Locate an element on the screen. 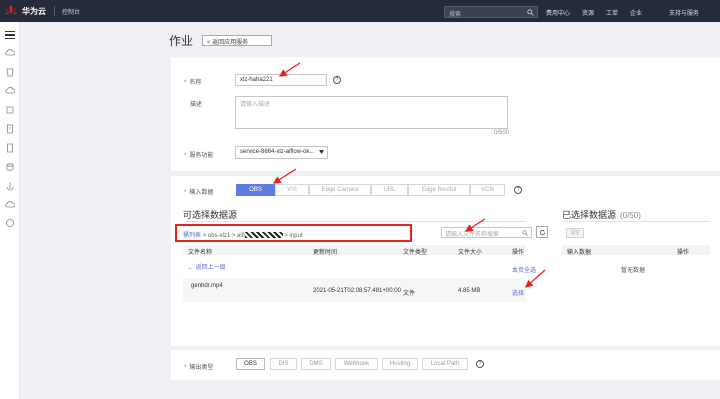 Image resolution: width=720 pixels, height=399 pixels. select-file-link: 选择 is located at coordinates (518, 292).